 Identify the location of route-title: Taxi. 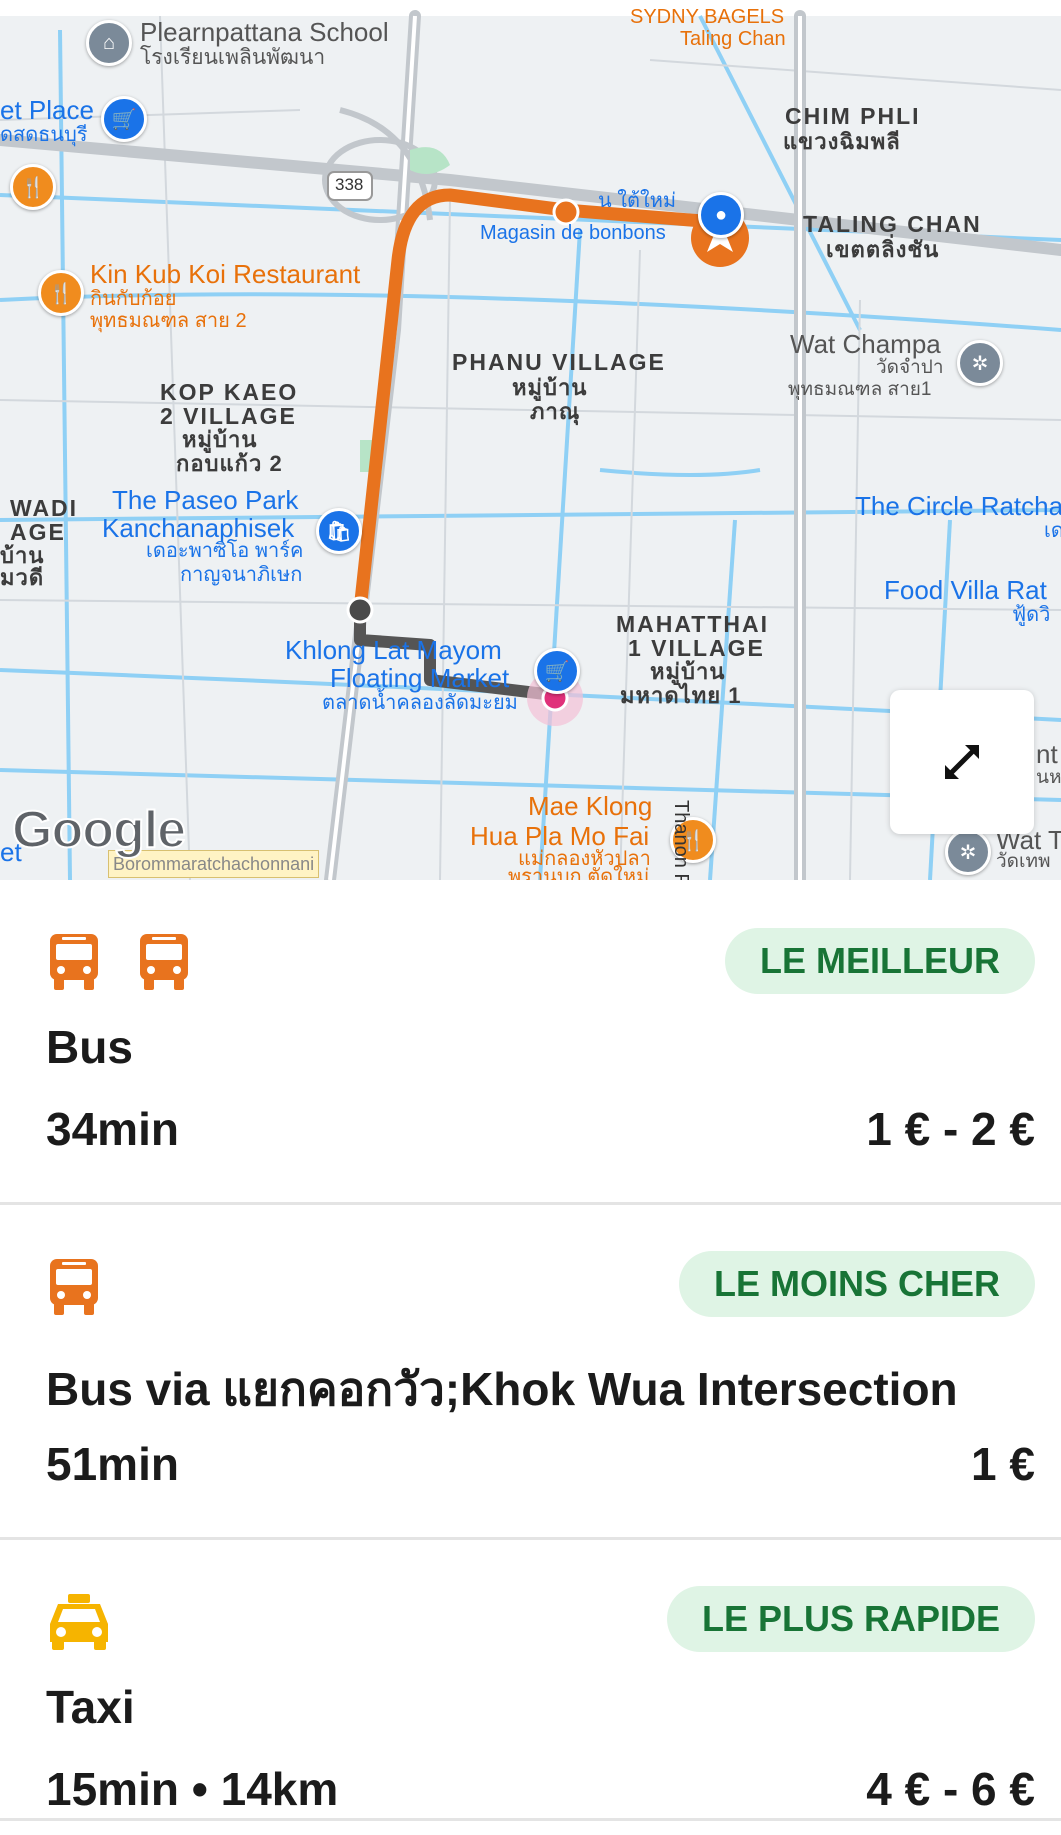
(90, 1707).